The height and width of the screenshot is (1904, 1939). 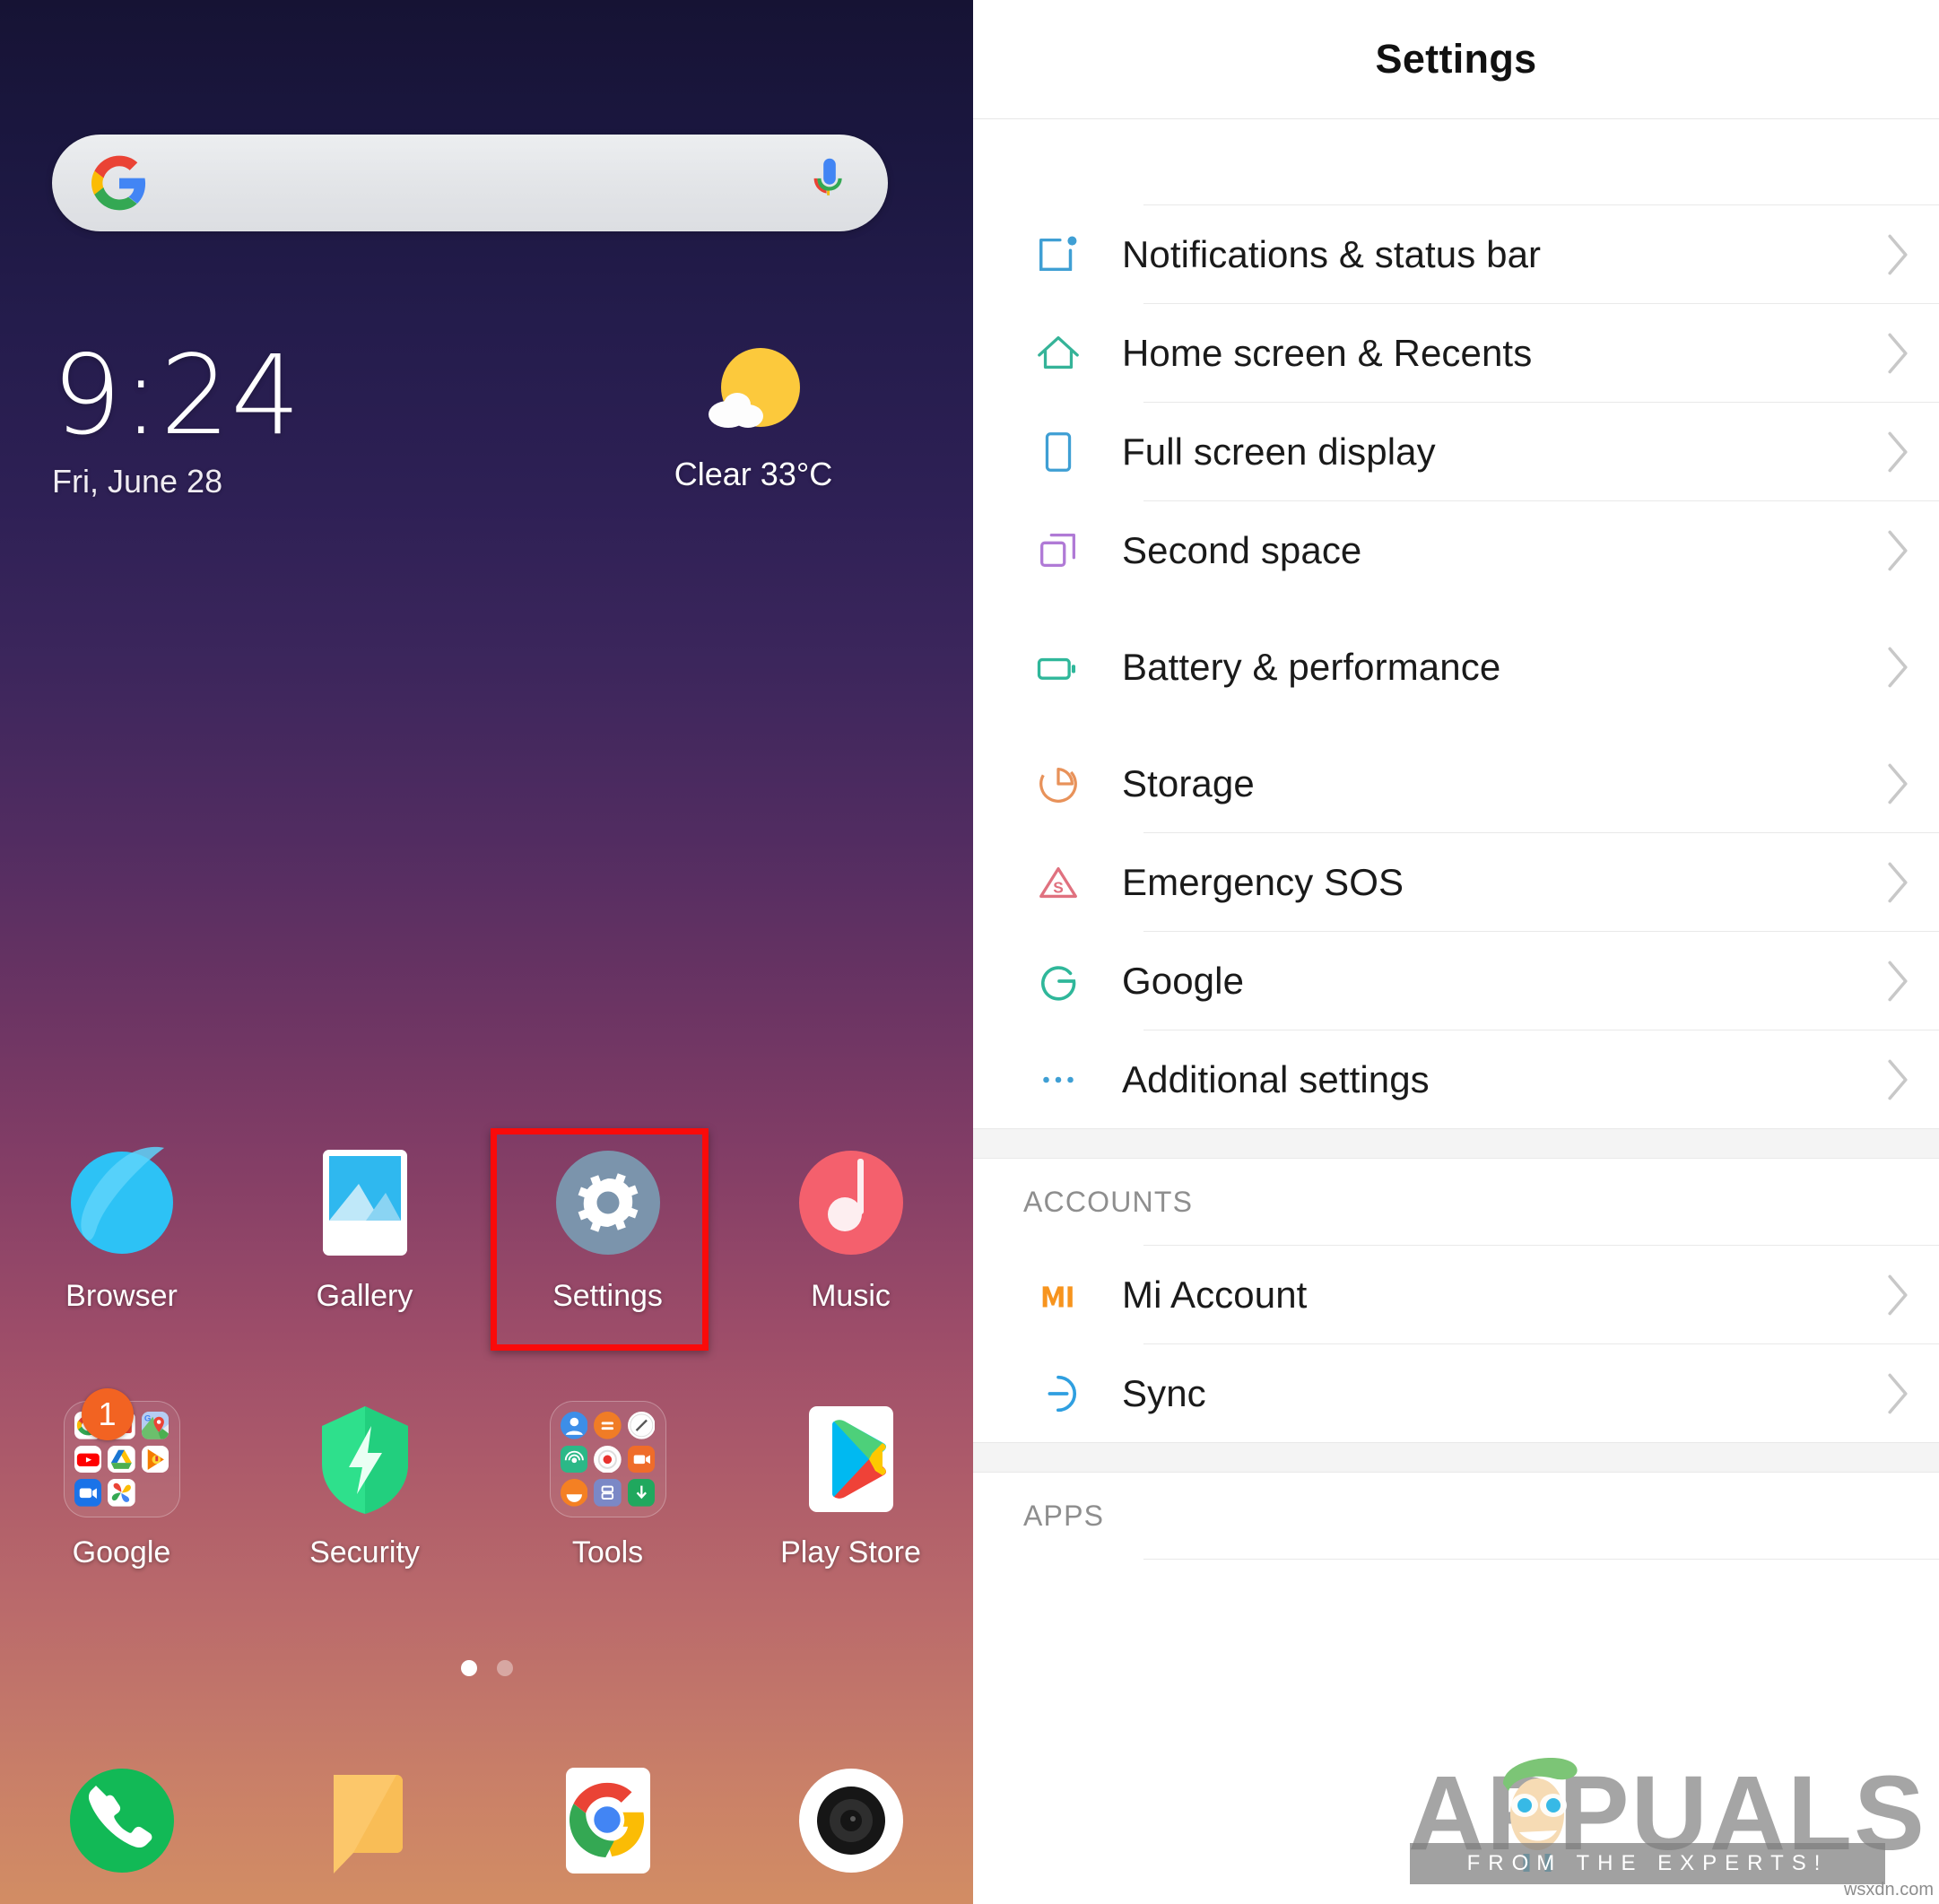 What do you see at coordinates (1456, 1393) in the screenshot?
I see `settings-row-sync: Sync` at bounding box center [1456, 1393].